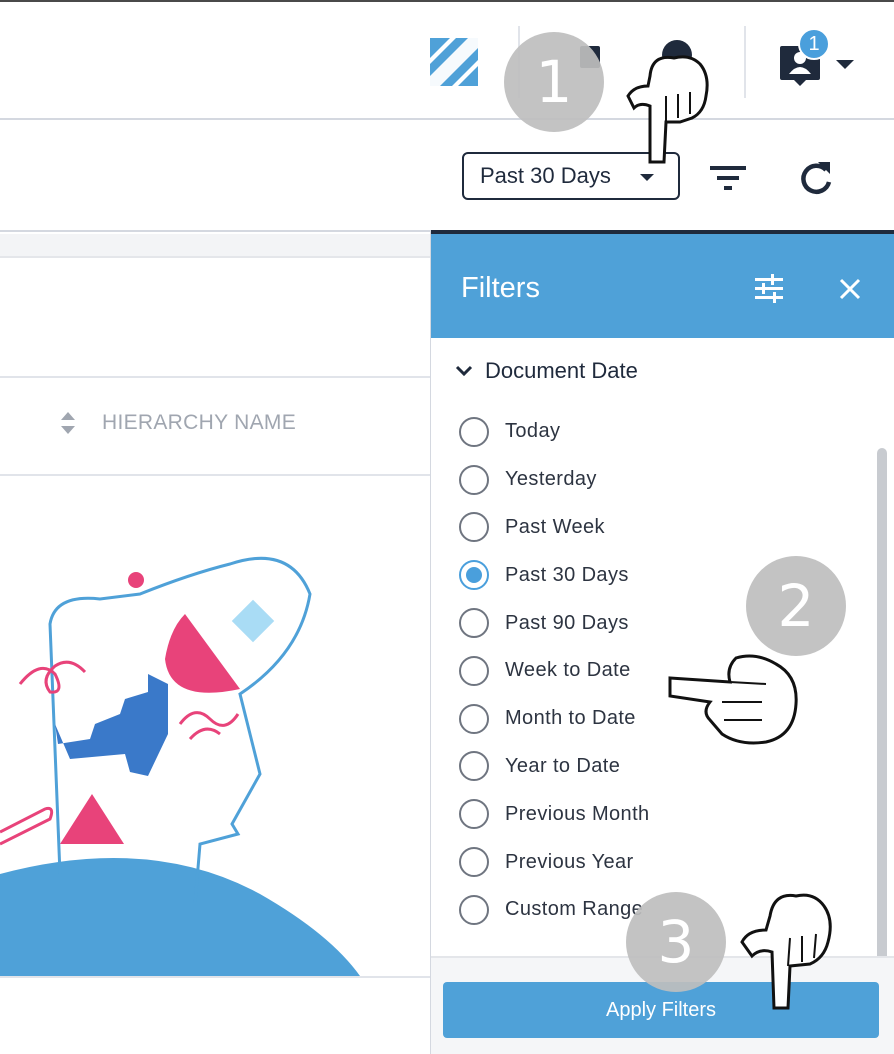 The image size is (894, 1054). Describe the element at coordinates (796, 606) in the screenshot. I see `step-marker-2: 2` at that location.